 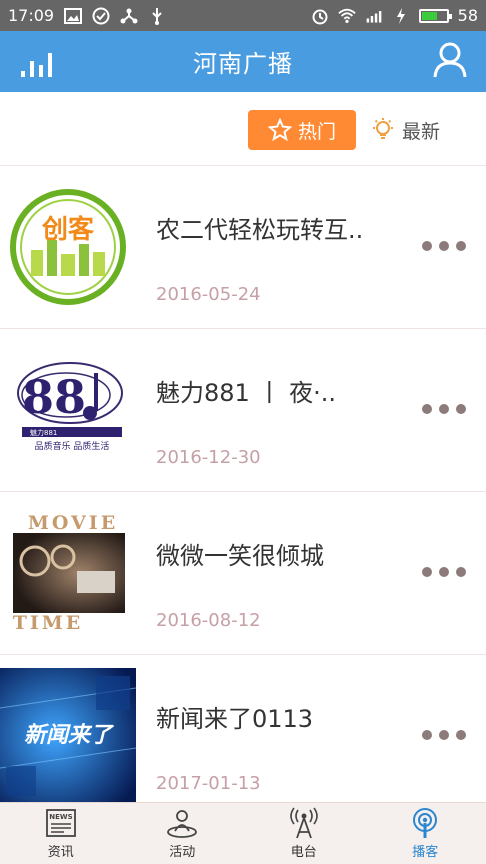 What do you see at coordinates (48, 622) in the screenshot?
I see `thumbnail-text-bottom: TIME` at bounding box center [48, 622].